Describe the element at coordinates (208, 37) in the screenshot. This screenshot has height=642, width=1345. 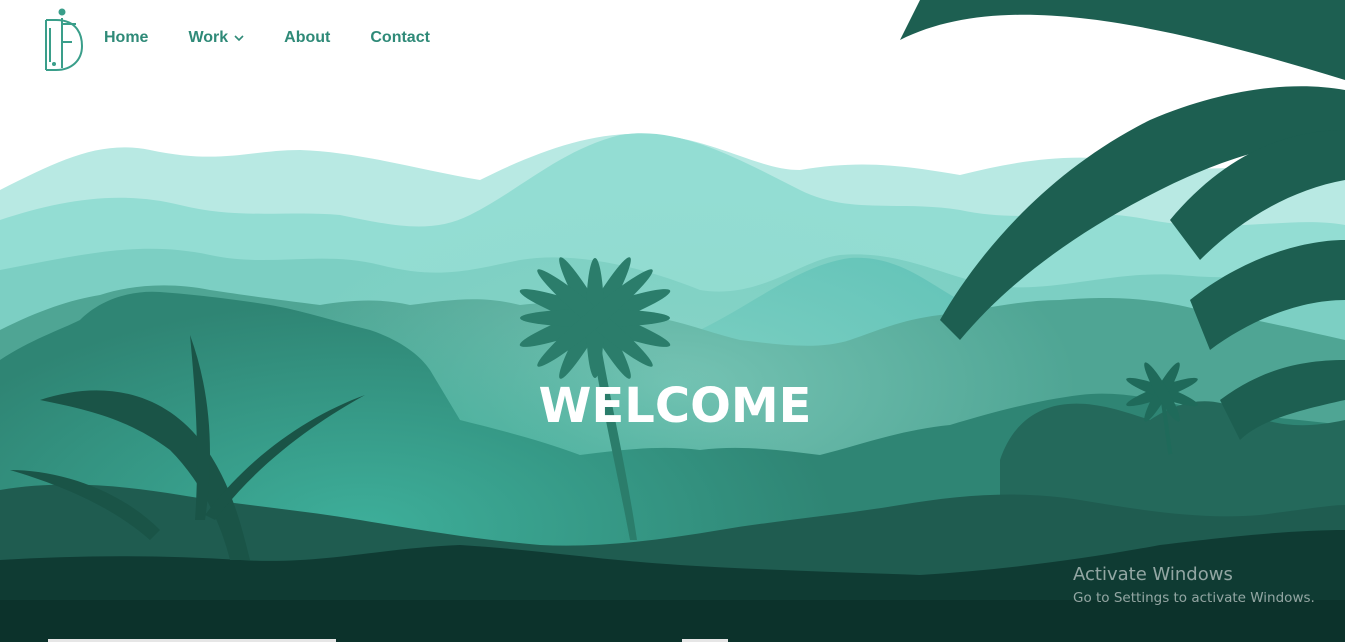
I see `nav-item-work-label: Work` at that location.